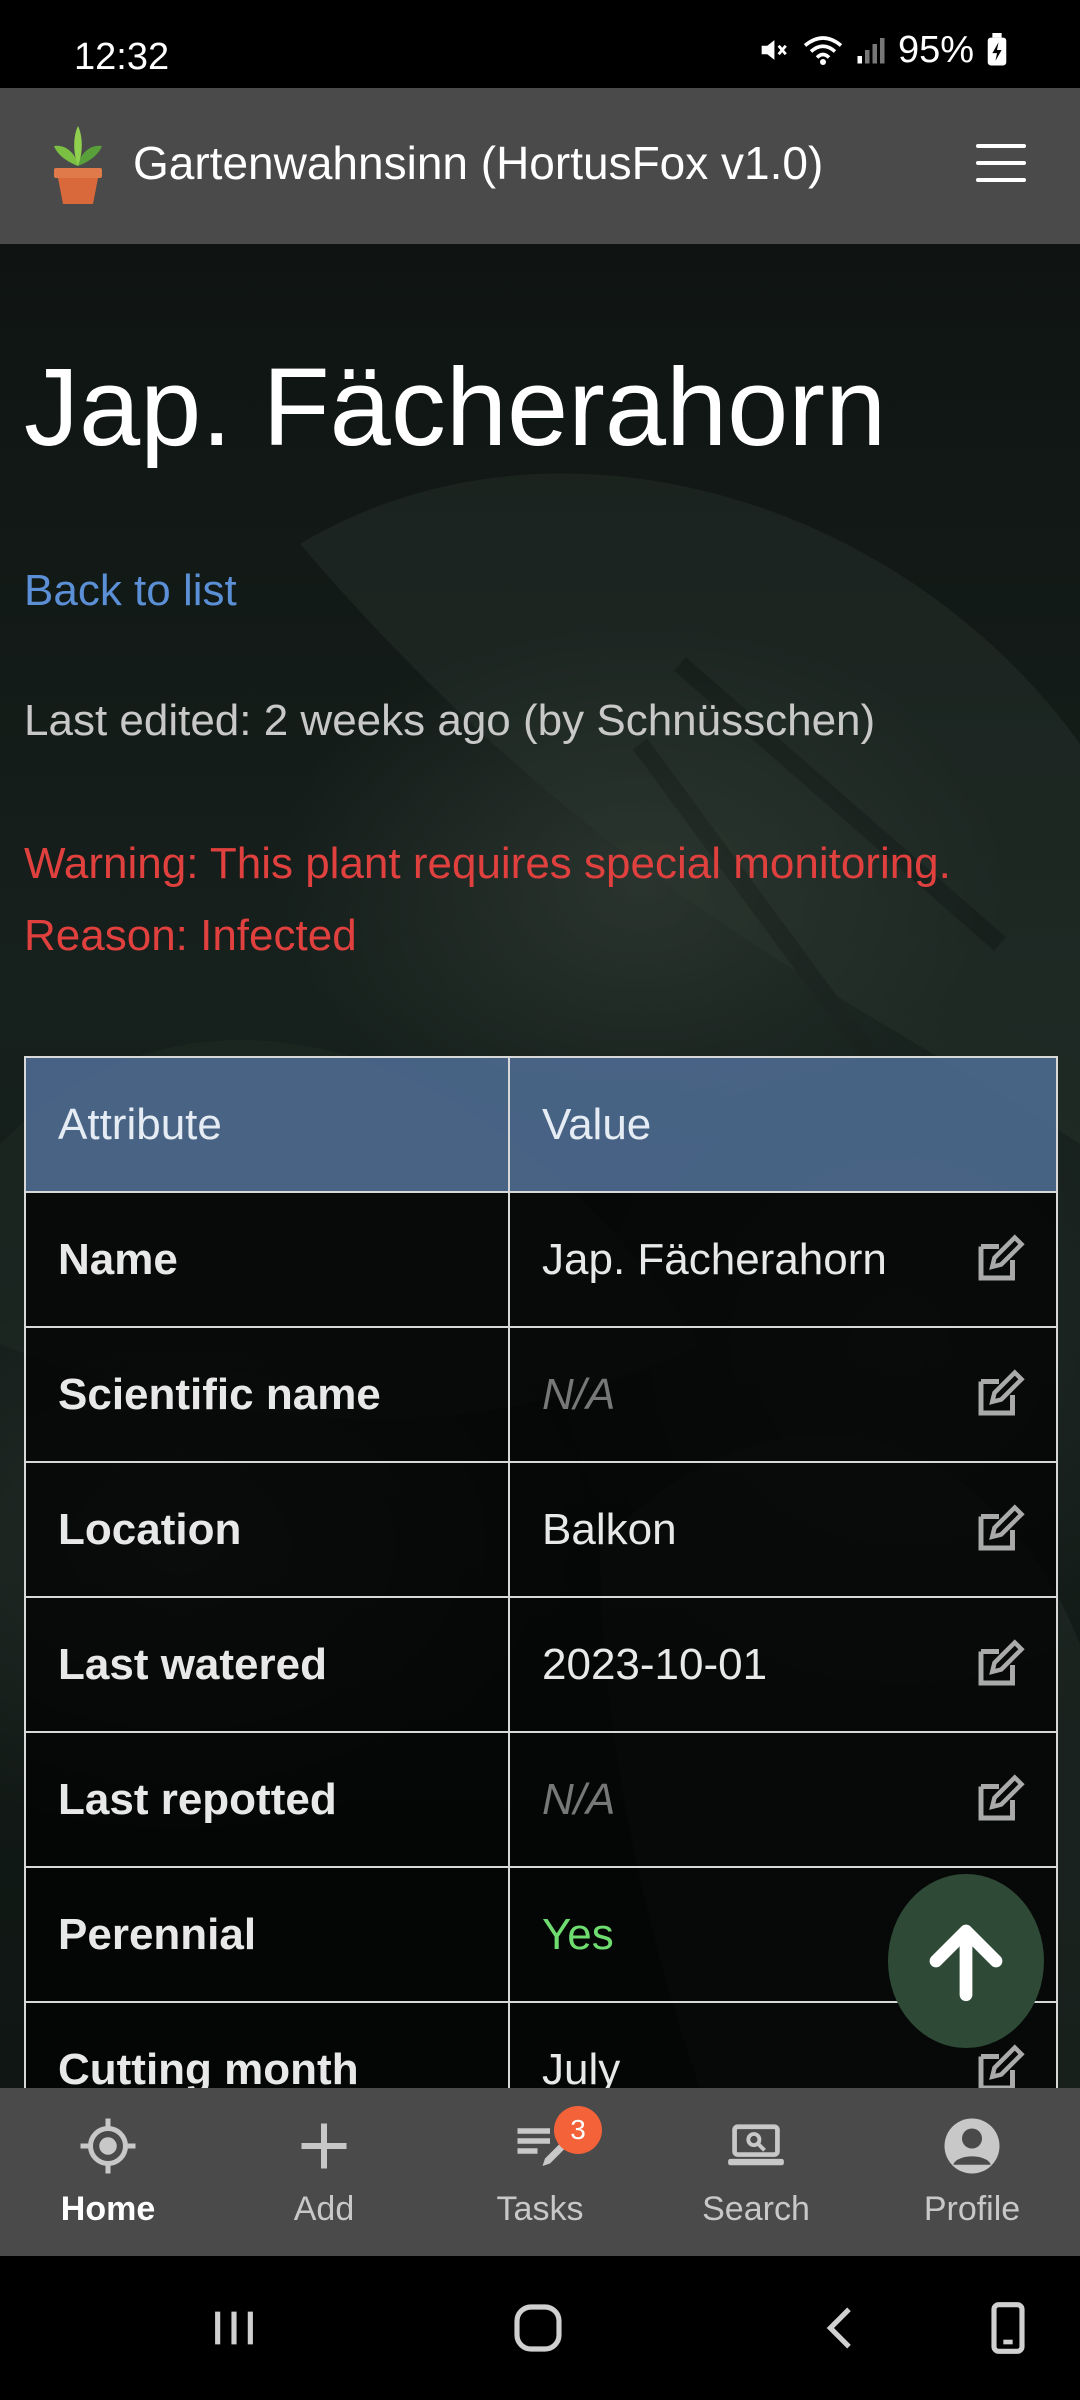  Describe the element at coordinates (714, 1259) in the screenshot. I see `name-value: Jap. Fächerahorn` at that location.